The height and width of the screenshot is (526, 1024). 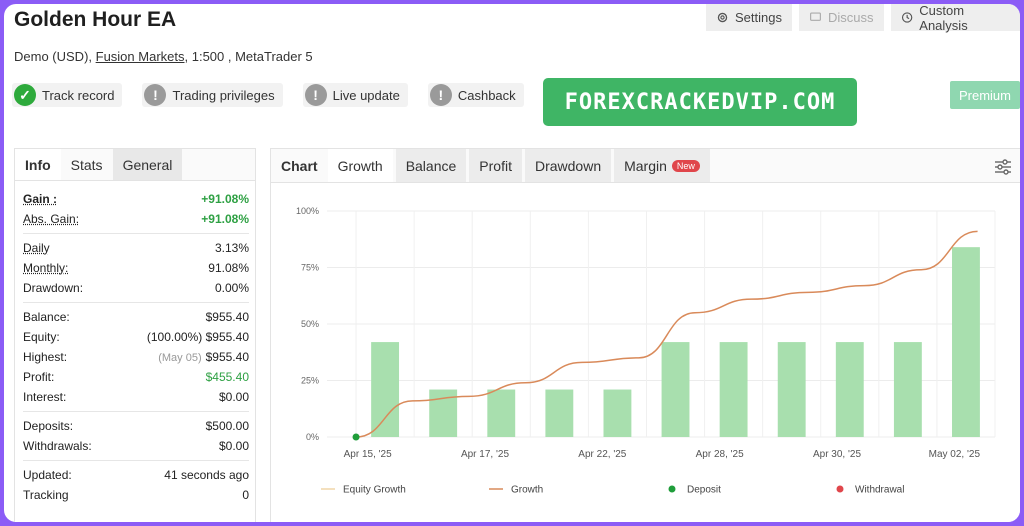 I want to click on stat-label: Balance:, so click(x=46, y=317).